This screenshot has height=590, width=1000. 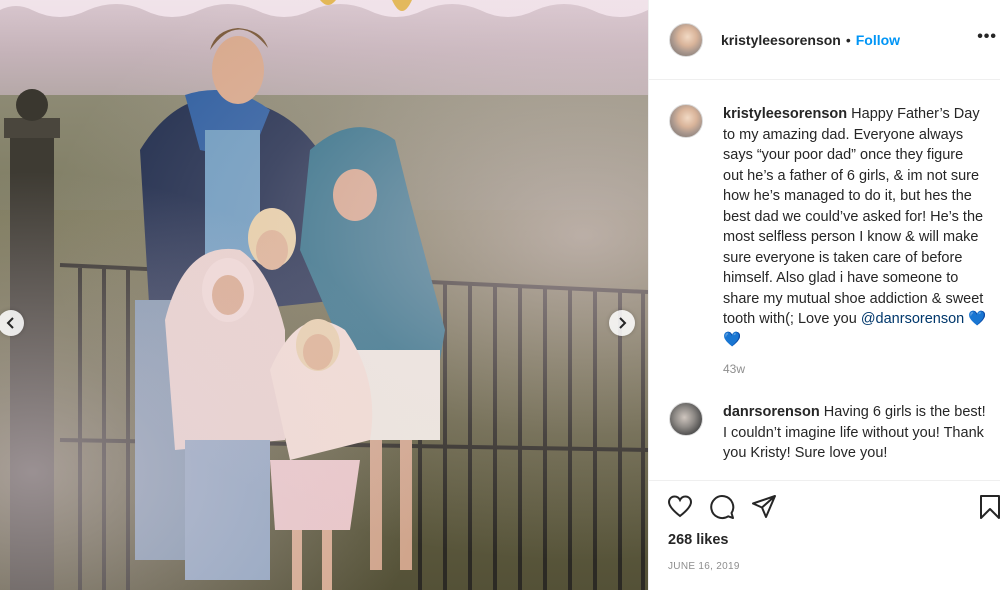 I want to click on caption-avatar, so click(x=686, y=121).